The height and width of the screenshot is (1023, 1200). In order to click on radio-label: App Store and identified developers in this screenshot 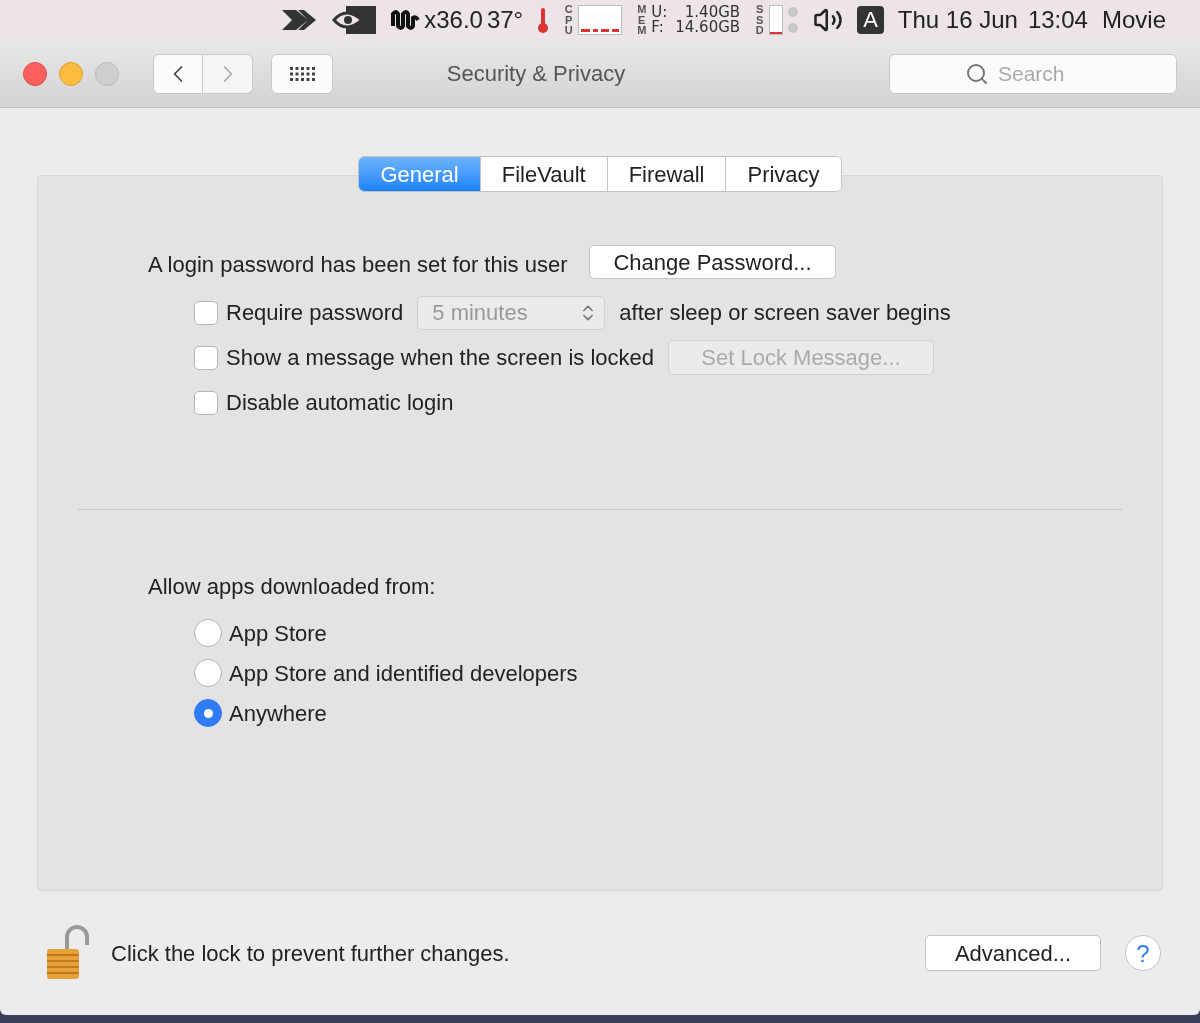, I will do `click(403, 673)`.